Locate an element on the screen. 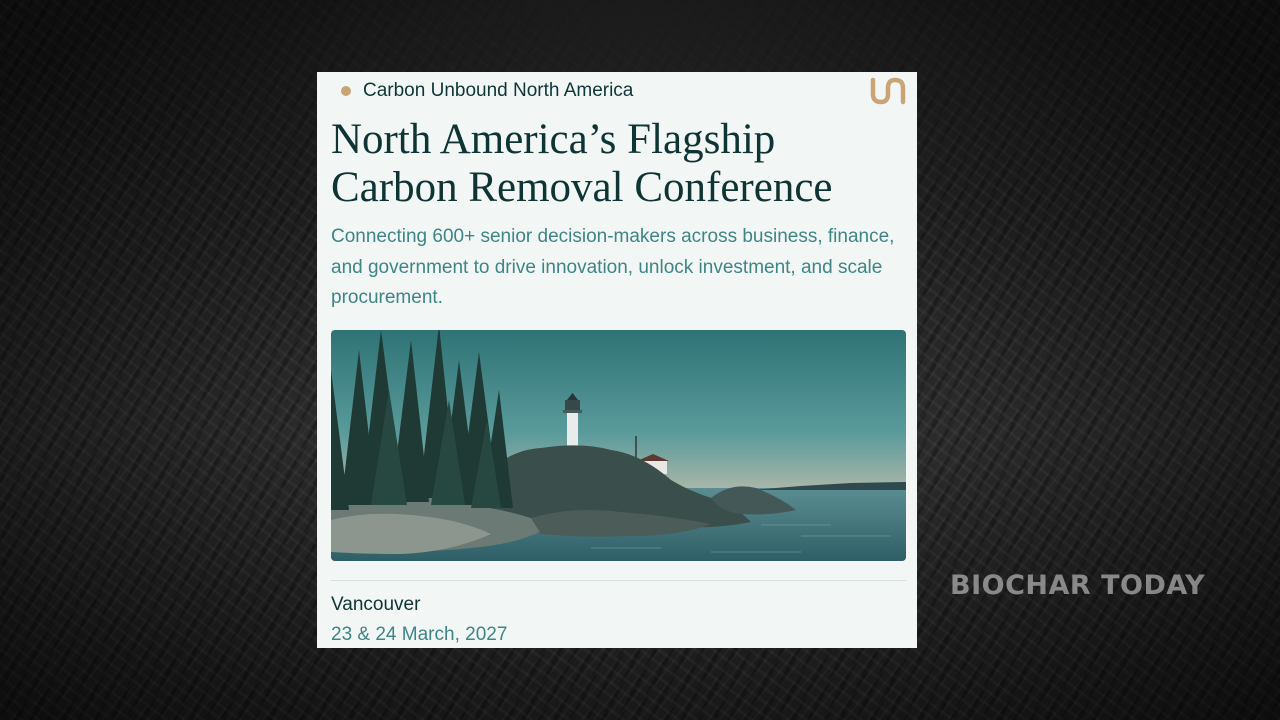 This screenshot has height=720, width=1280. title-line-2: Carbon Removal Conference is located at coordinates (582, 187).